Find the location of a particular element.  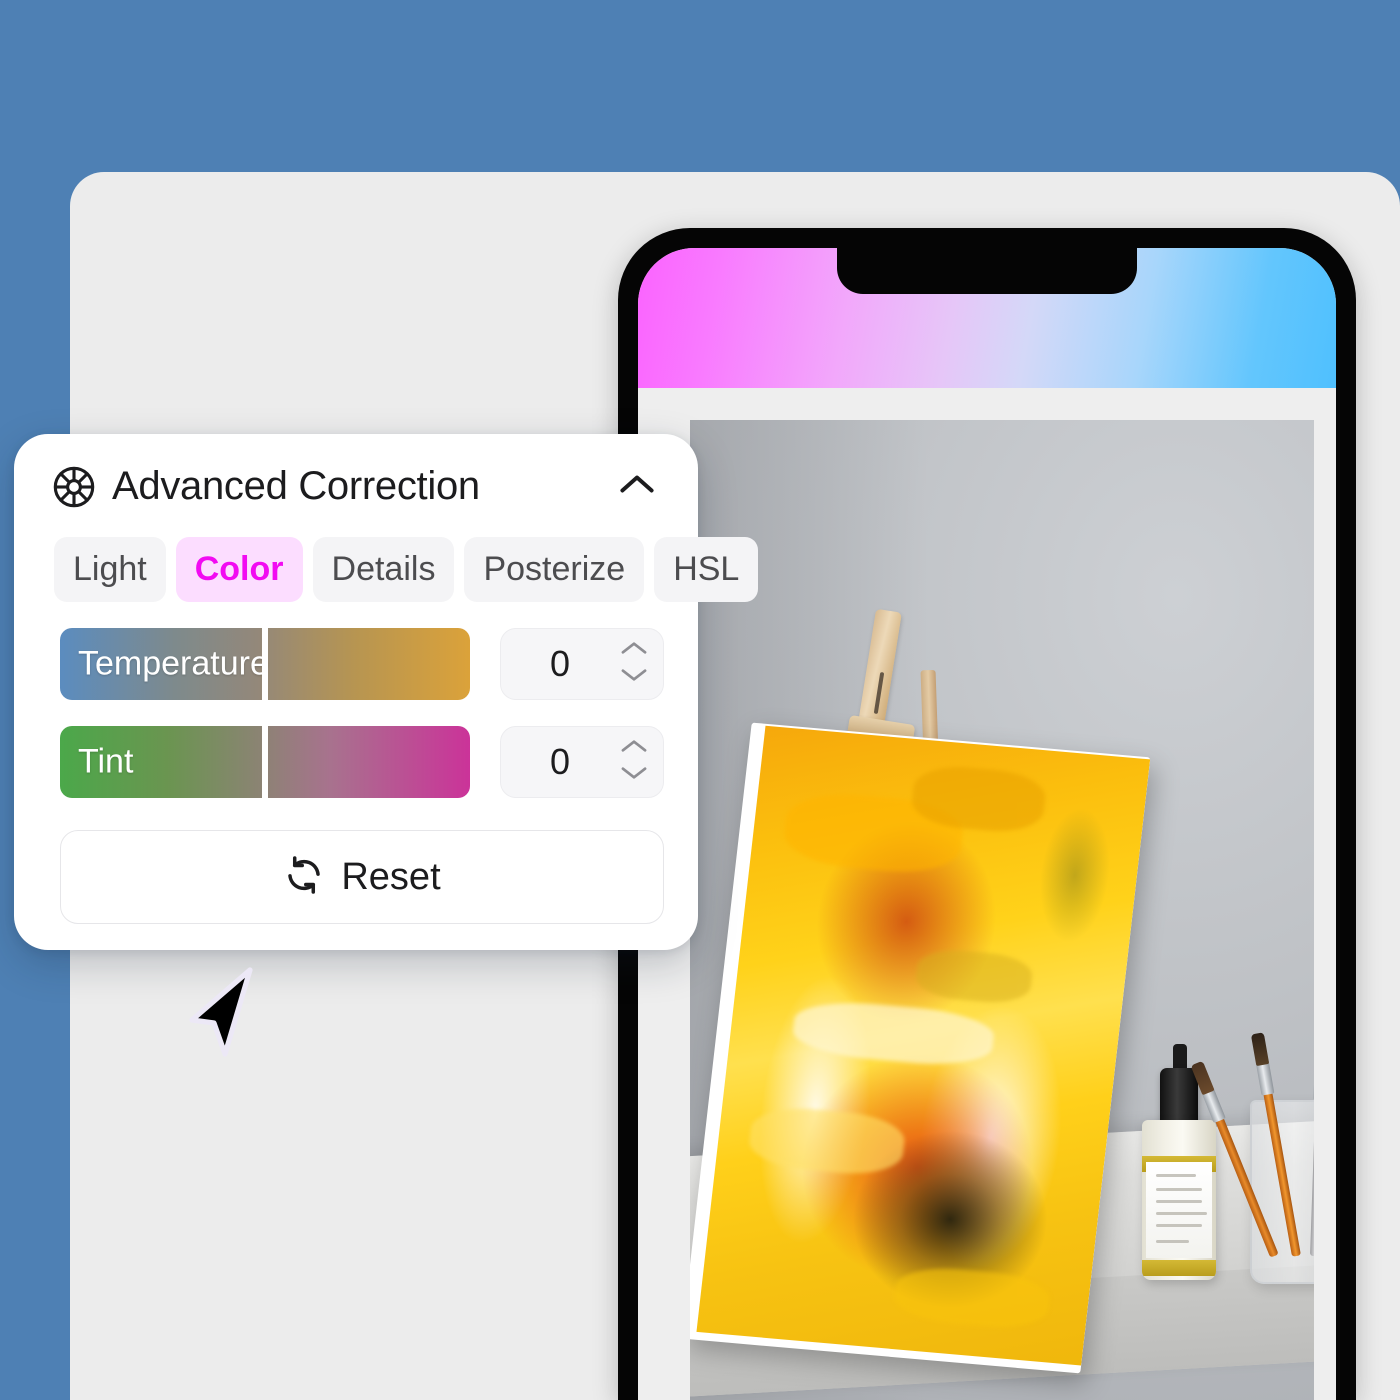

temperature-stepper-arrows is located at coordinates (634, 664).